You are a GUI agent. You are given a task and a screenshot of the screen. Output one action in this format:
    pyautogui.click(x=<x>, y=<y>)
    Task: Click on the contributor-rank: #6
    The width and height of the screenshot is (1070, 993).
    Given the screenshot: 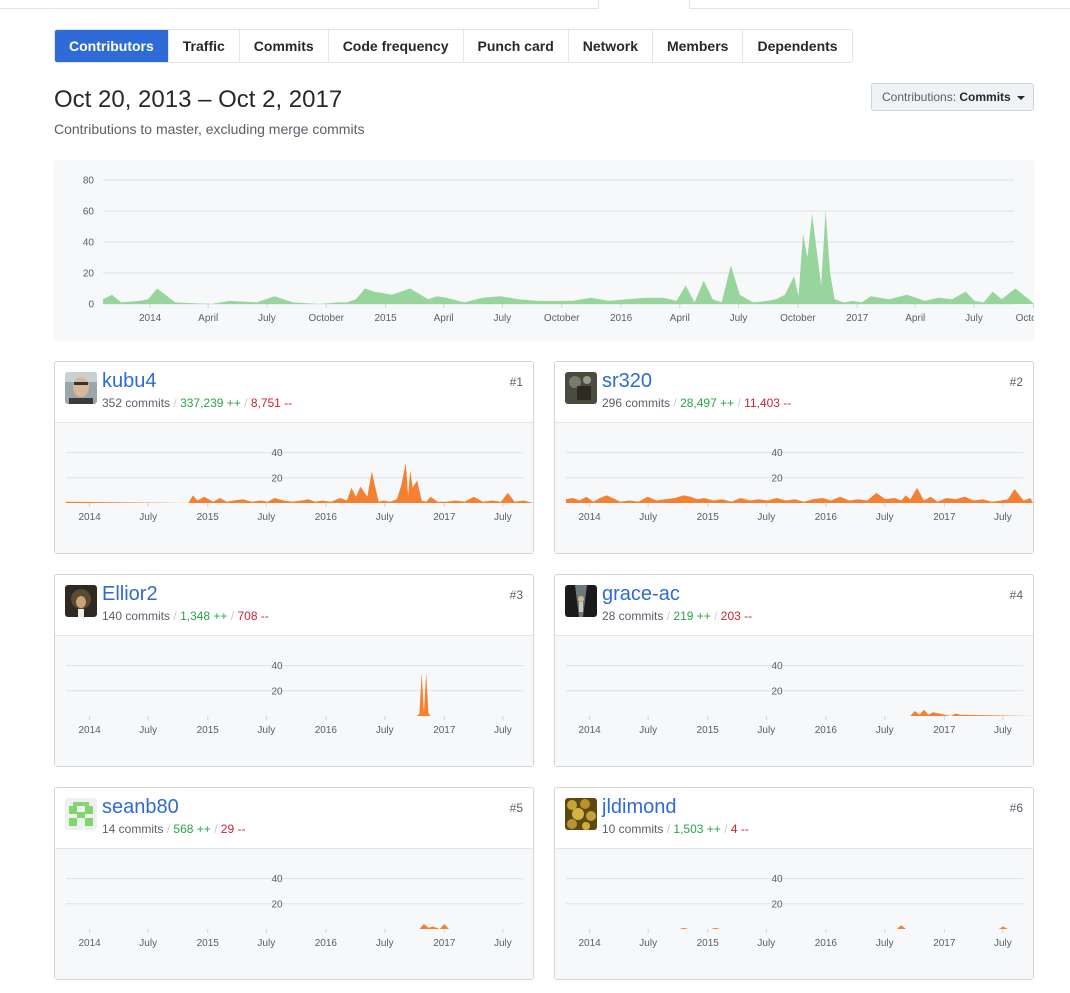 What is the action you would take?
    pyautogui.click(x=1016, y=808)
    